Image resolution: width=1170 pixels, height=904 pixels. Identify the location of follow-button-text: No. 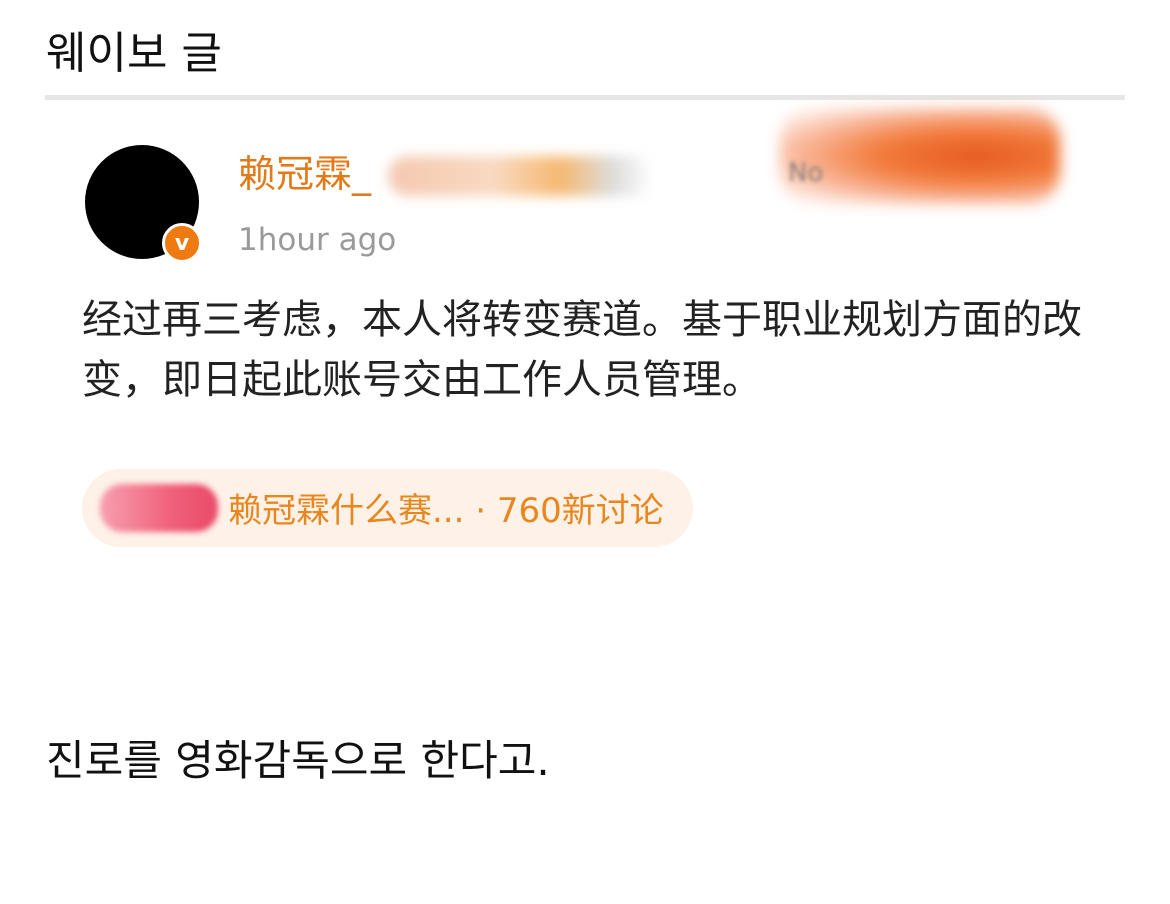
(806, 173).